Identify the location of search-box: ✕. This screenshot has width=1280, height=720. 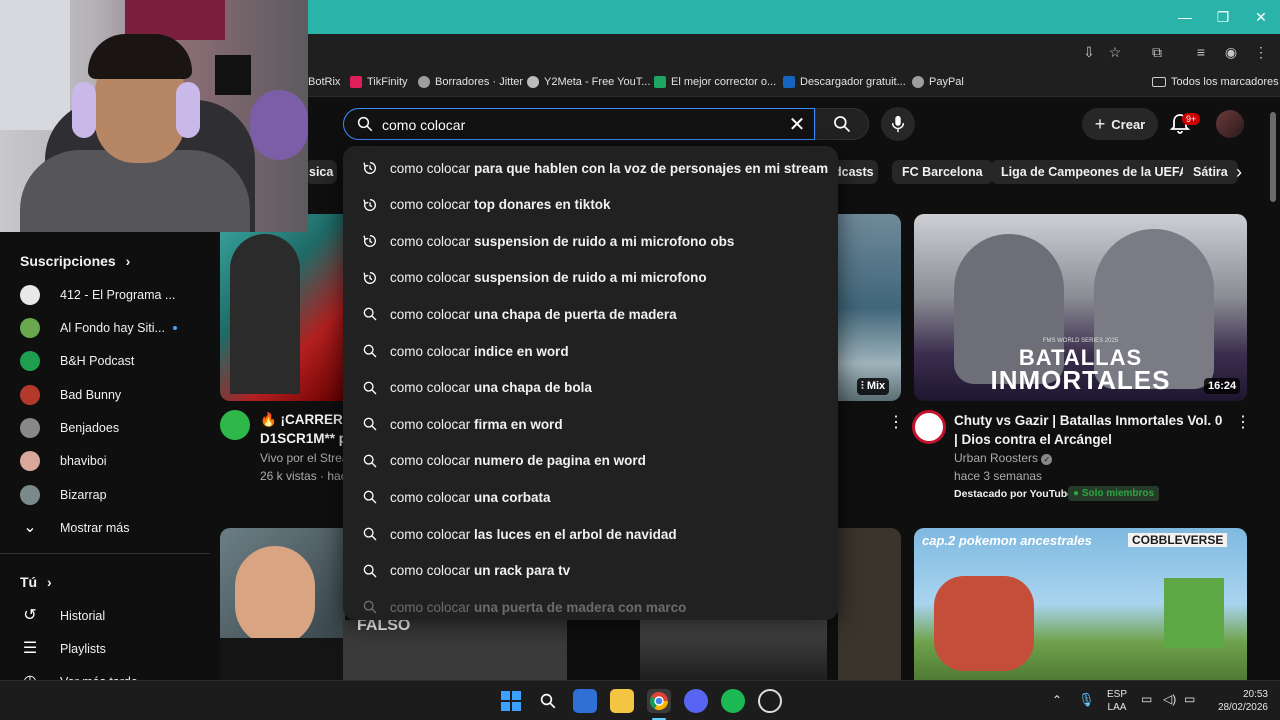
(579, 124).